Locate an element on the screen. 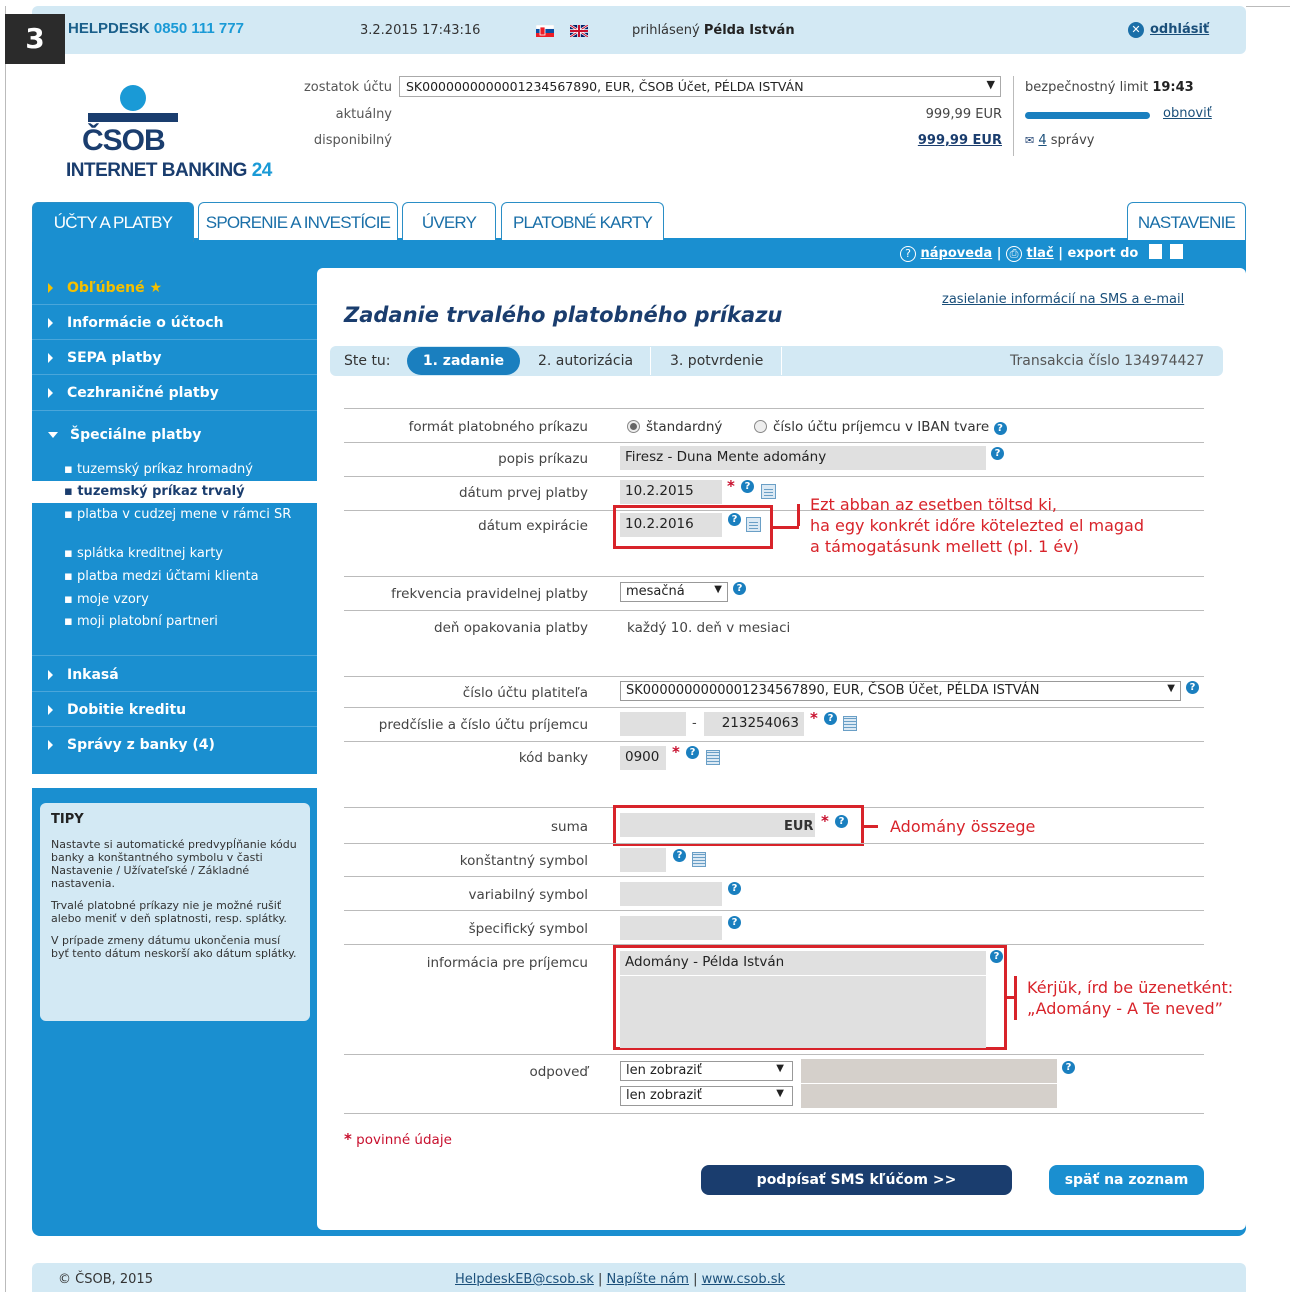 The image size is (1290, 1292). sidebar-sub-foreign: ▪ platba v cudzej mene v rámci SR is located at coordinates (184, 514).